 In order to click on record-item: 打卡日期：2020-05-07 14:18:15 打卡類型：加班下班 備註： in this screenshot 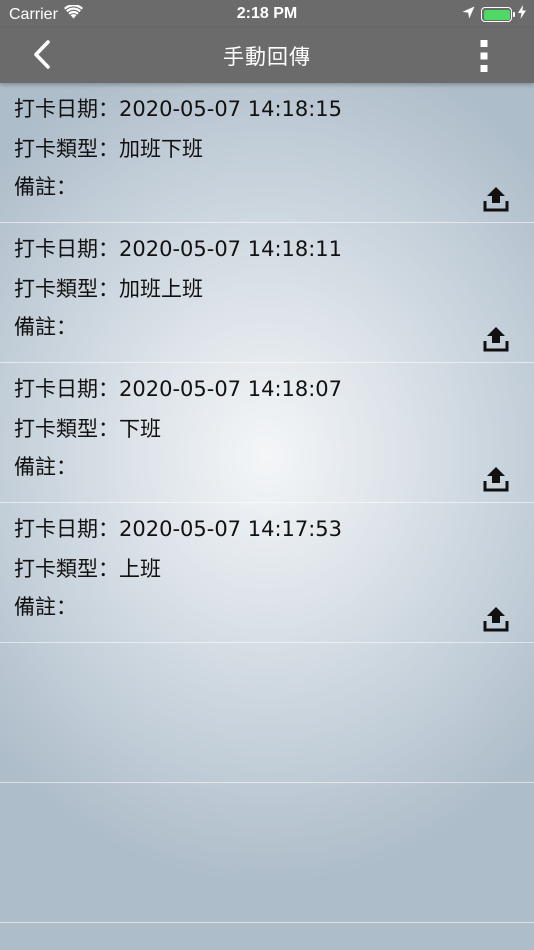, I will do `click(267, 153)`.